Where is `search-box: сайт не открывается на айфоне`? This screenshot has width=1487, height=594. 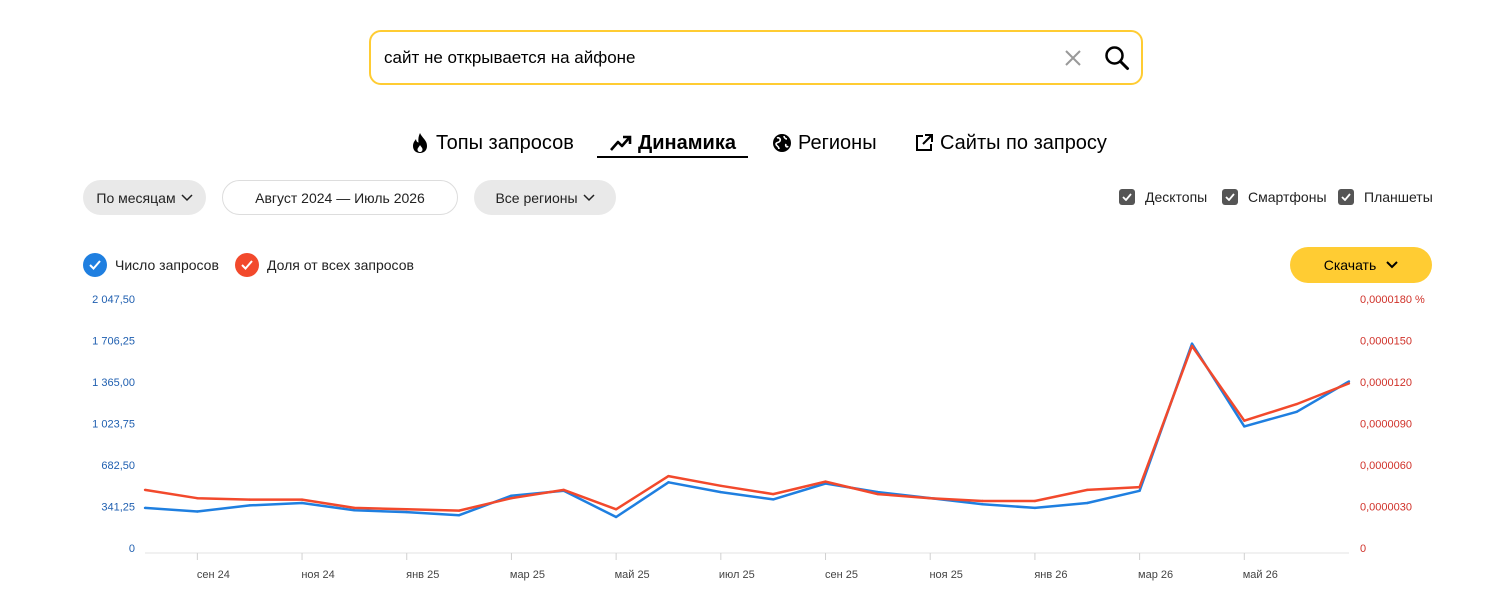 search-box: сайт не открывается на айфоне is located at coordinates (756, 57).